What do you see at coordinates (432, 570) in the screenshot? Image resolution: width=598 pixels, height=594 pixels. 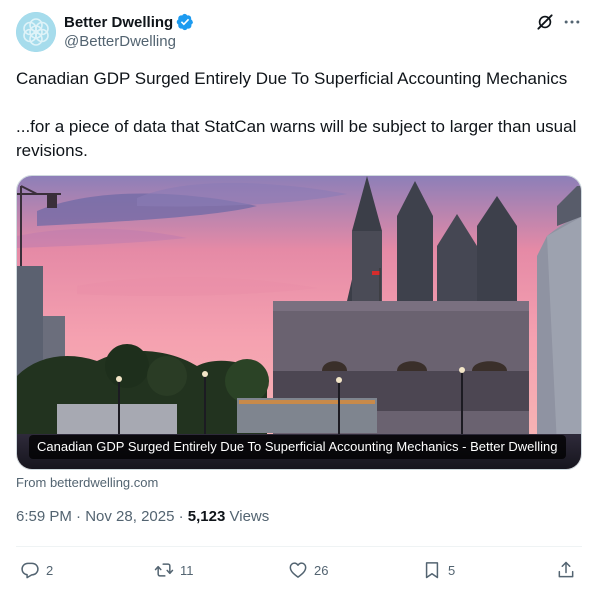 I see `bookmark-icon` at bounding box center [432, 570].